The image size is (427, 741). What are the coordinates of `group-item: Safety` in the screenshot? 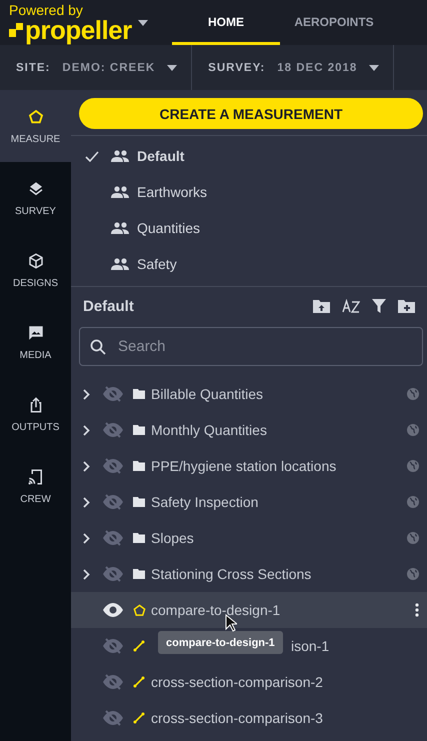 It's located at (249, 264).